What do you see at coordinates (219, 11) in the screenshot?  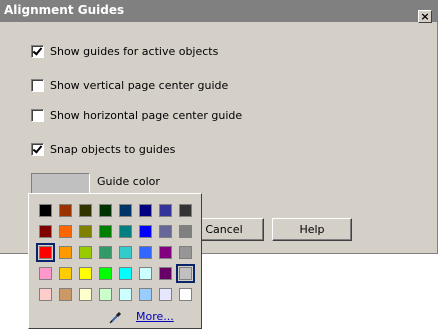 I see `title-bar: Alignment Guides` at bounding box center [219, 11].